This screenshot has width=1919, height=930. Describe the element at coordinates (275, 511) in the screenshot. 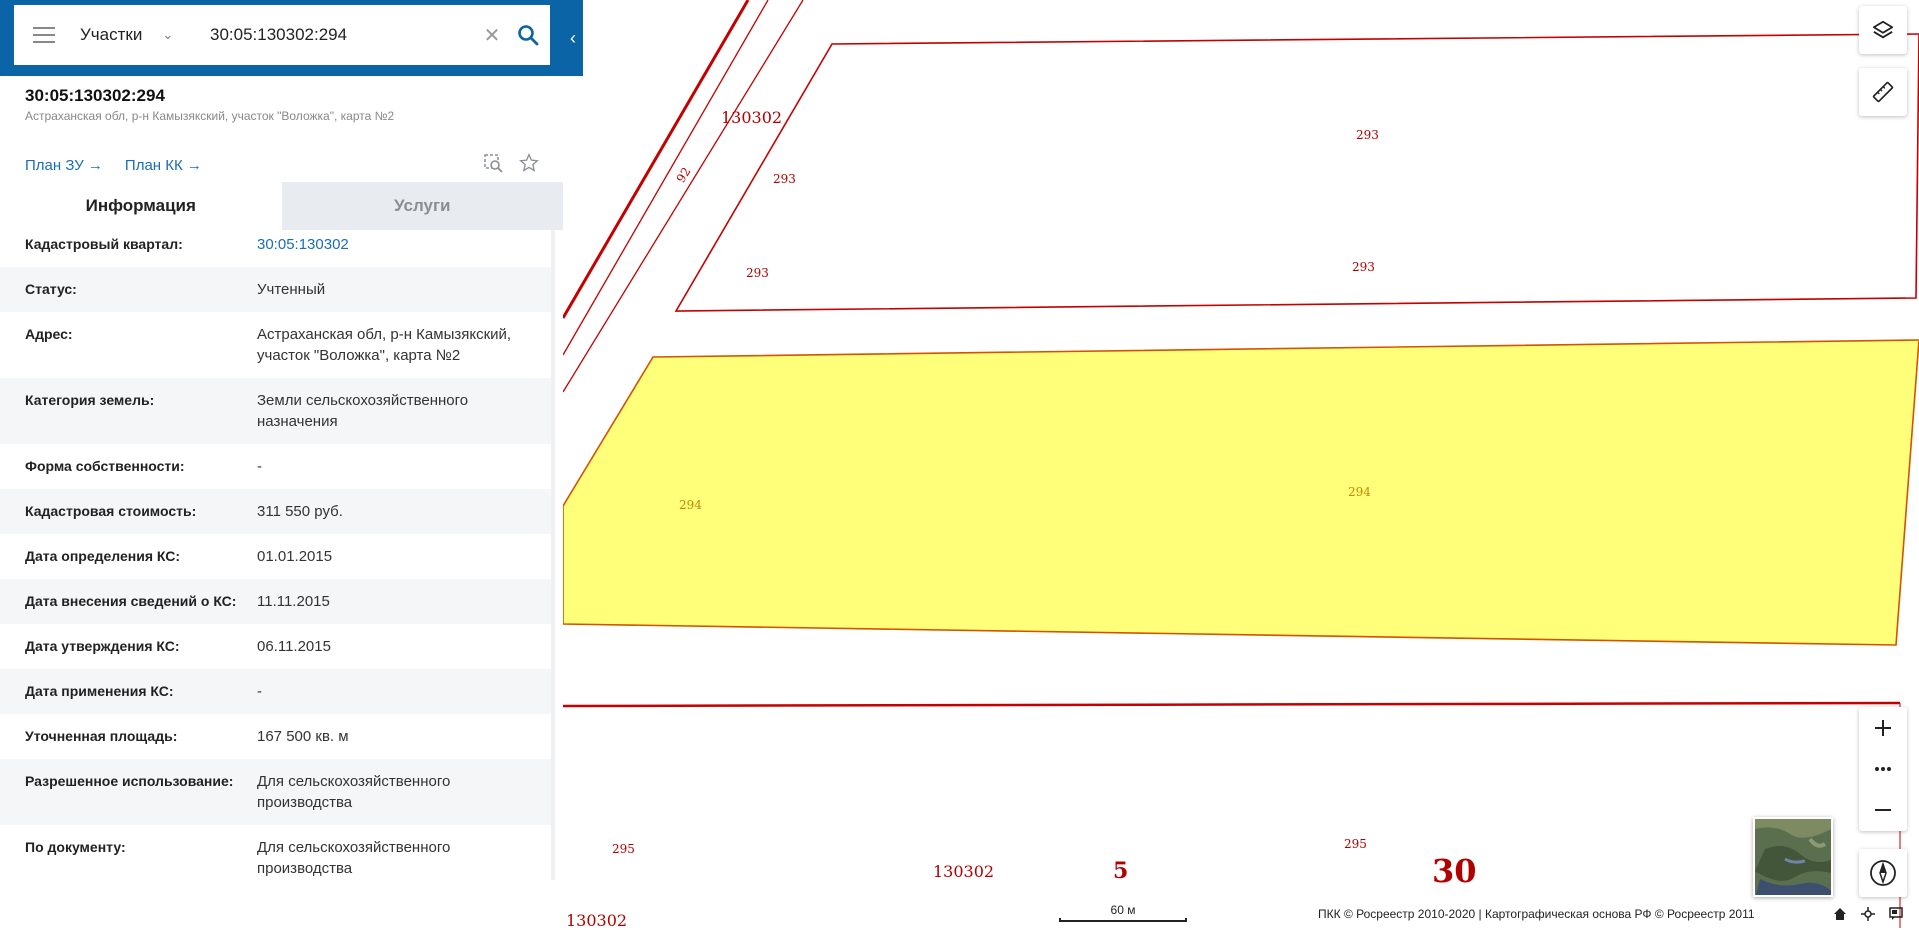

I see `info-row: Кадастровая стоимость: 311 550 руб.` at that location.